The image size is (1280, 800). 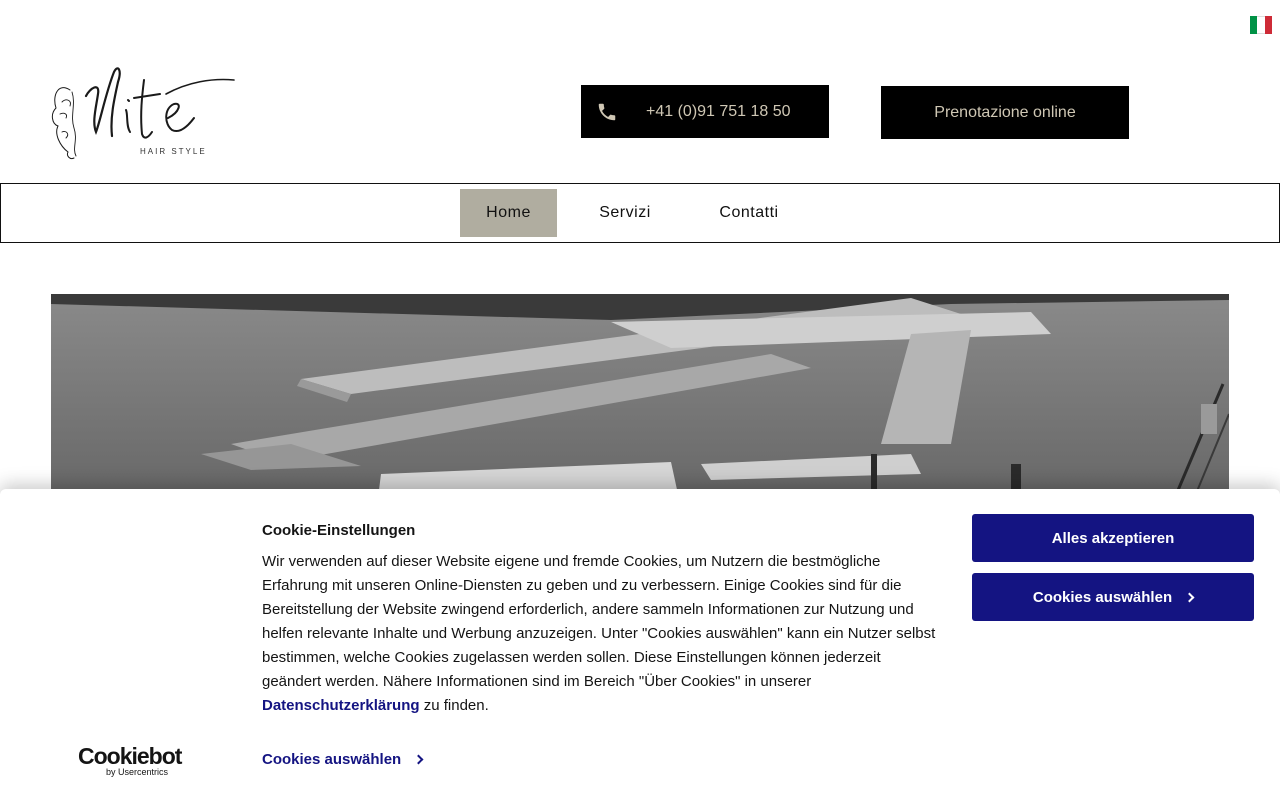 I want to click on online-booking-button: Prenotazione online, so click(x=1005, y=112).